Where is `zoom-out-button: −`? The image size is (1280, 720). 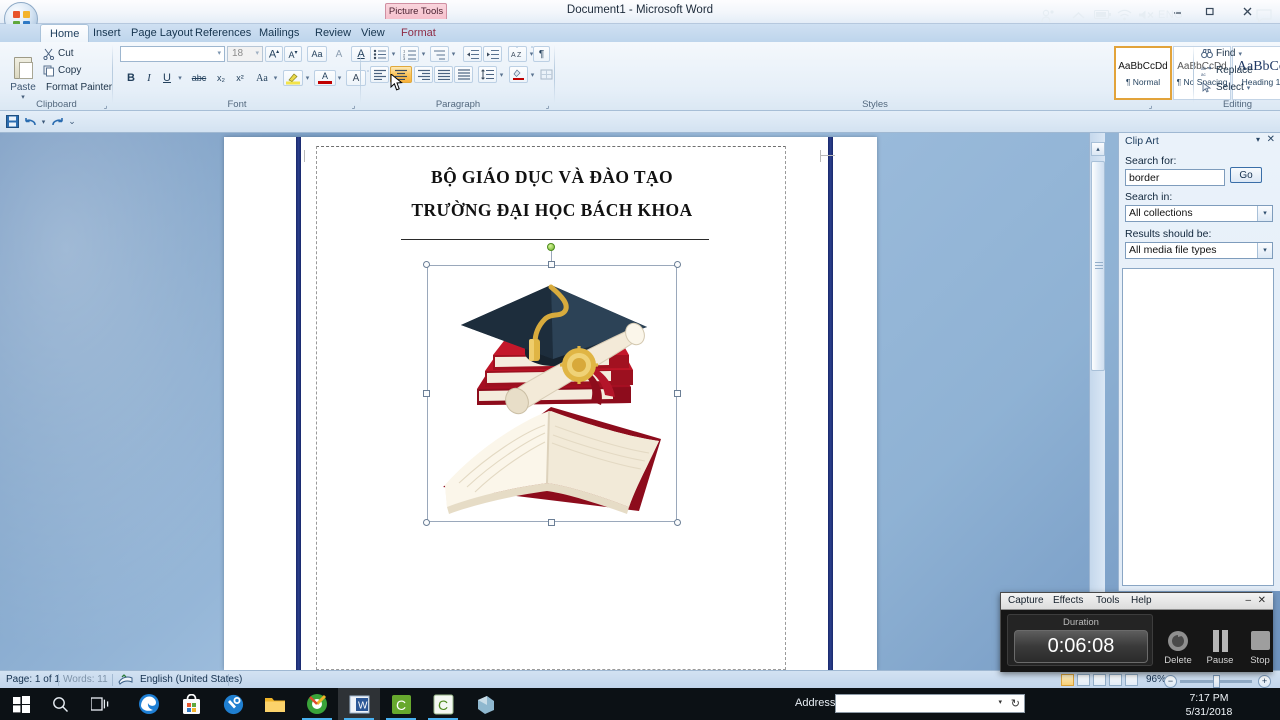 zoom-out-button: − is located at coordinates (1170, 681).